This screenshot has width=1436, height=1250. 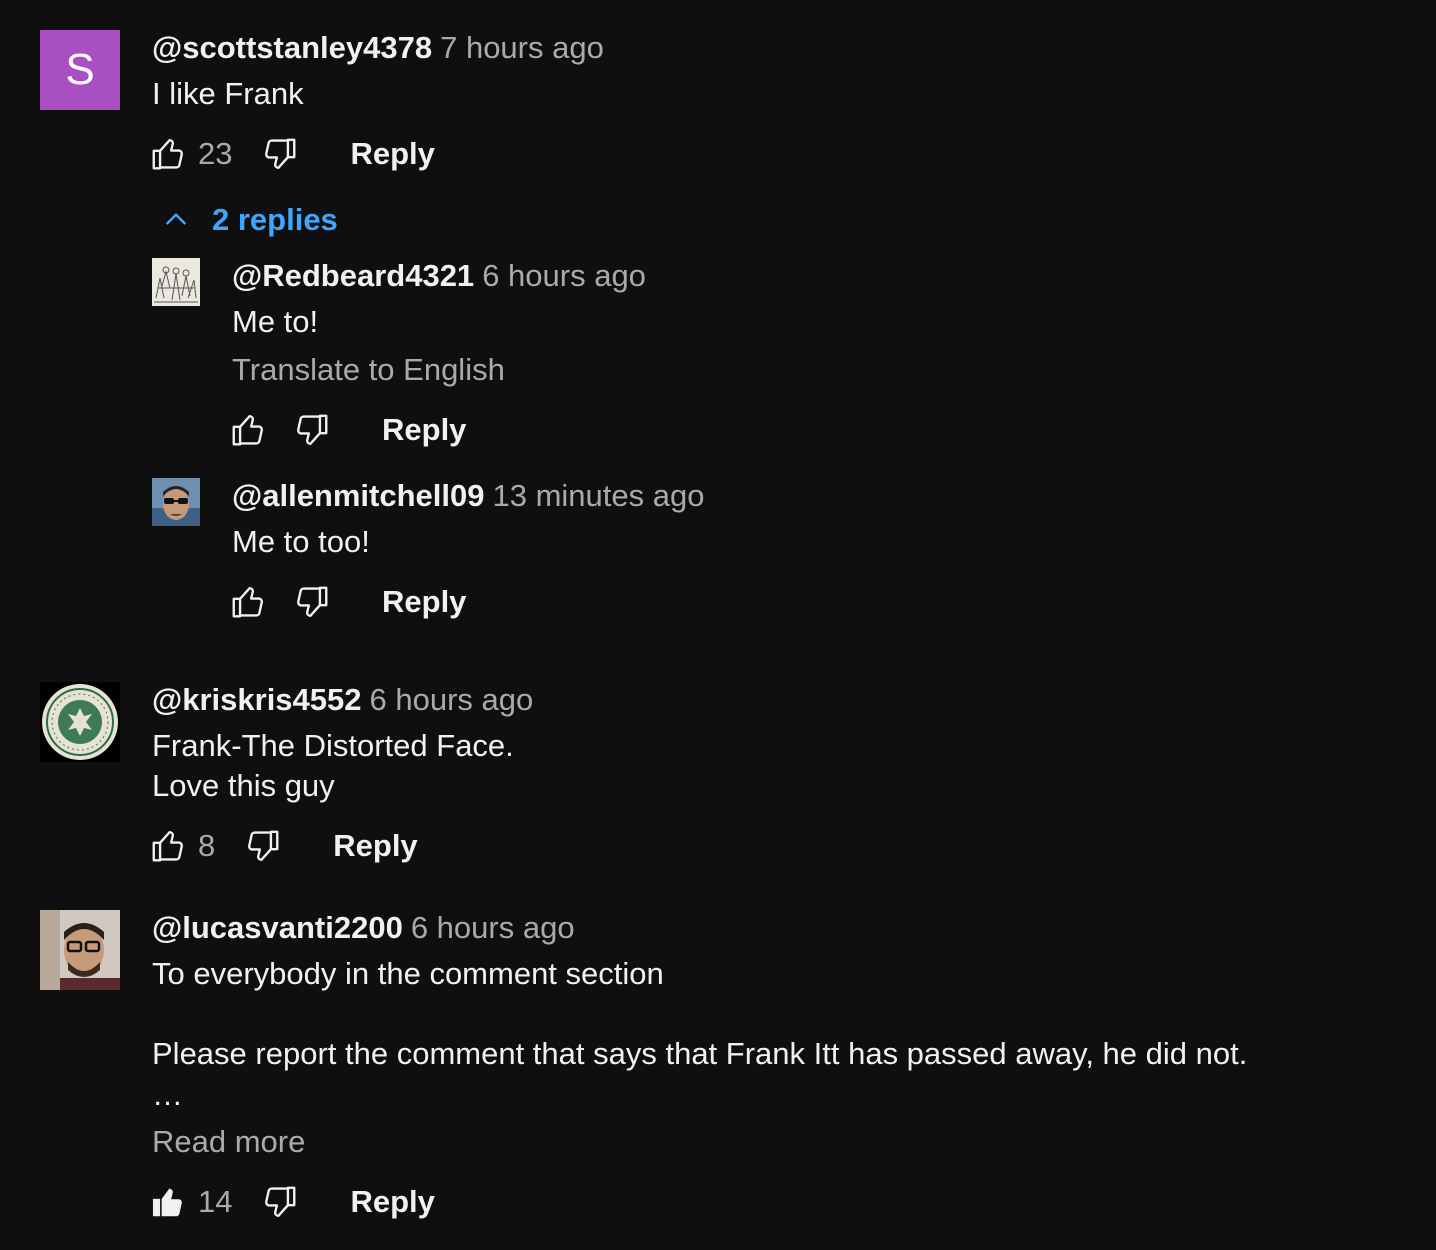 What do you see at coordinates (243, 785) in the screenshot?
I see `comment-text-line: Love this guy` at bounding box center [243, 785].